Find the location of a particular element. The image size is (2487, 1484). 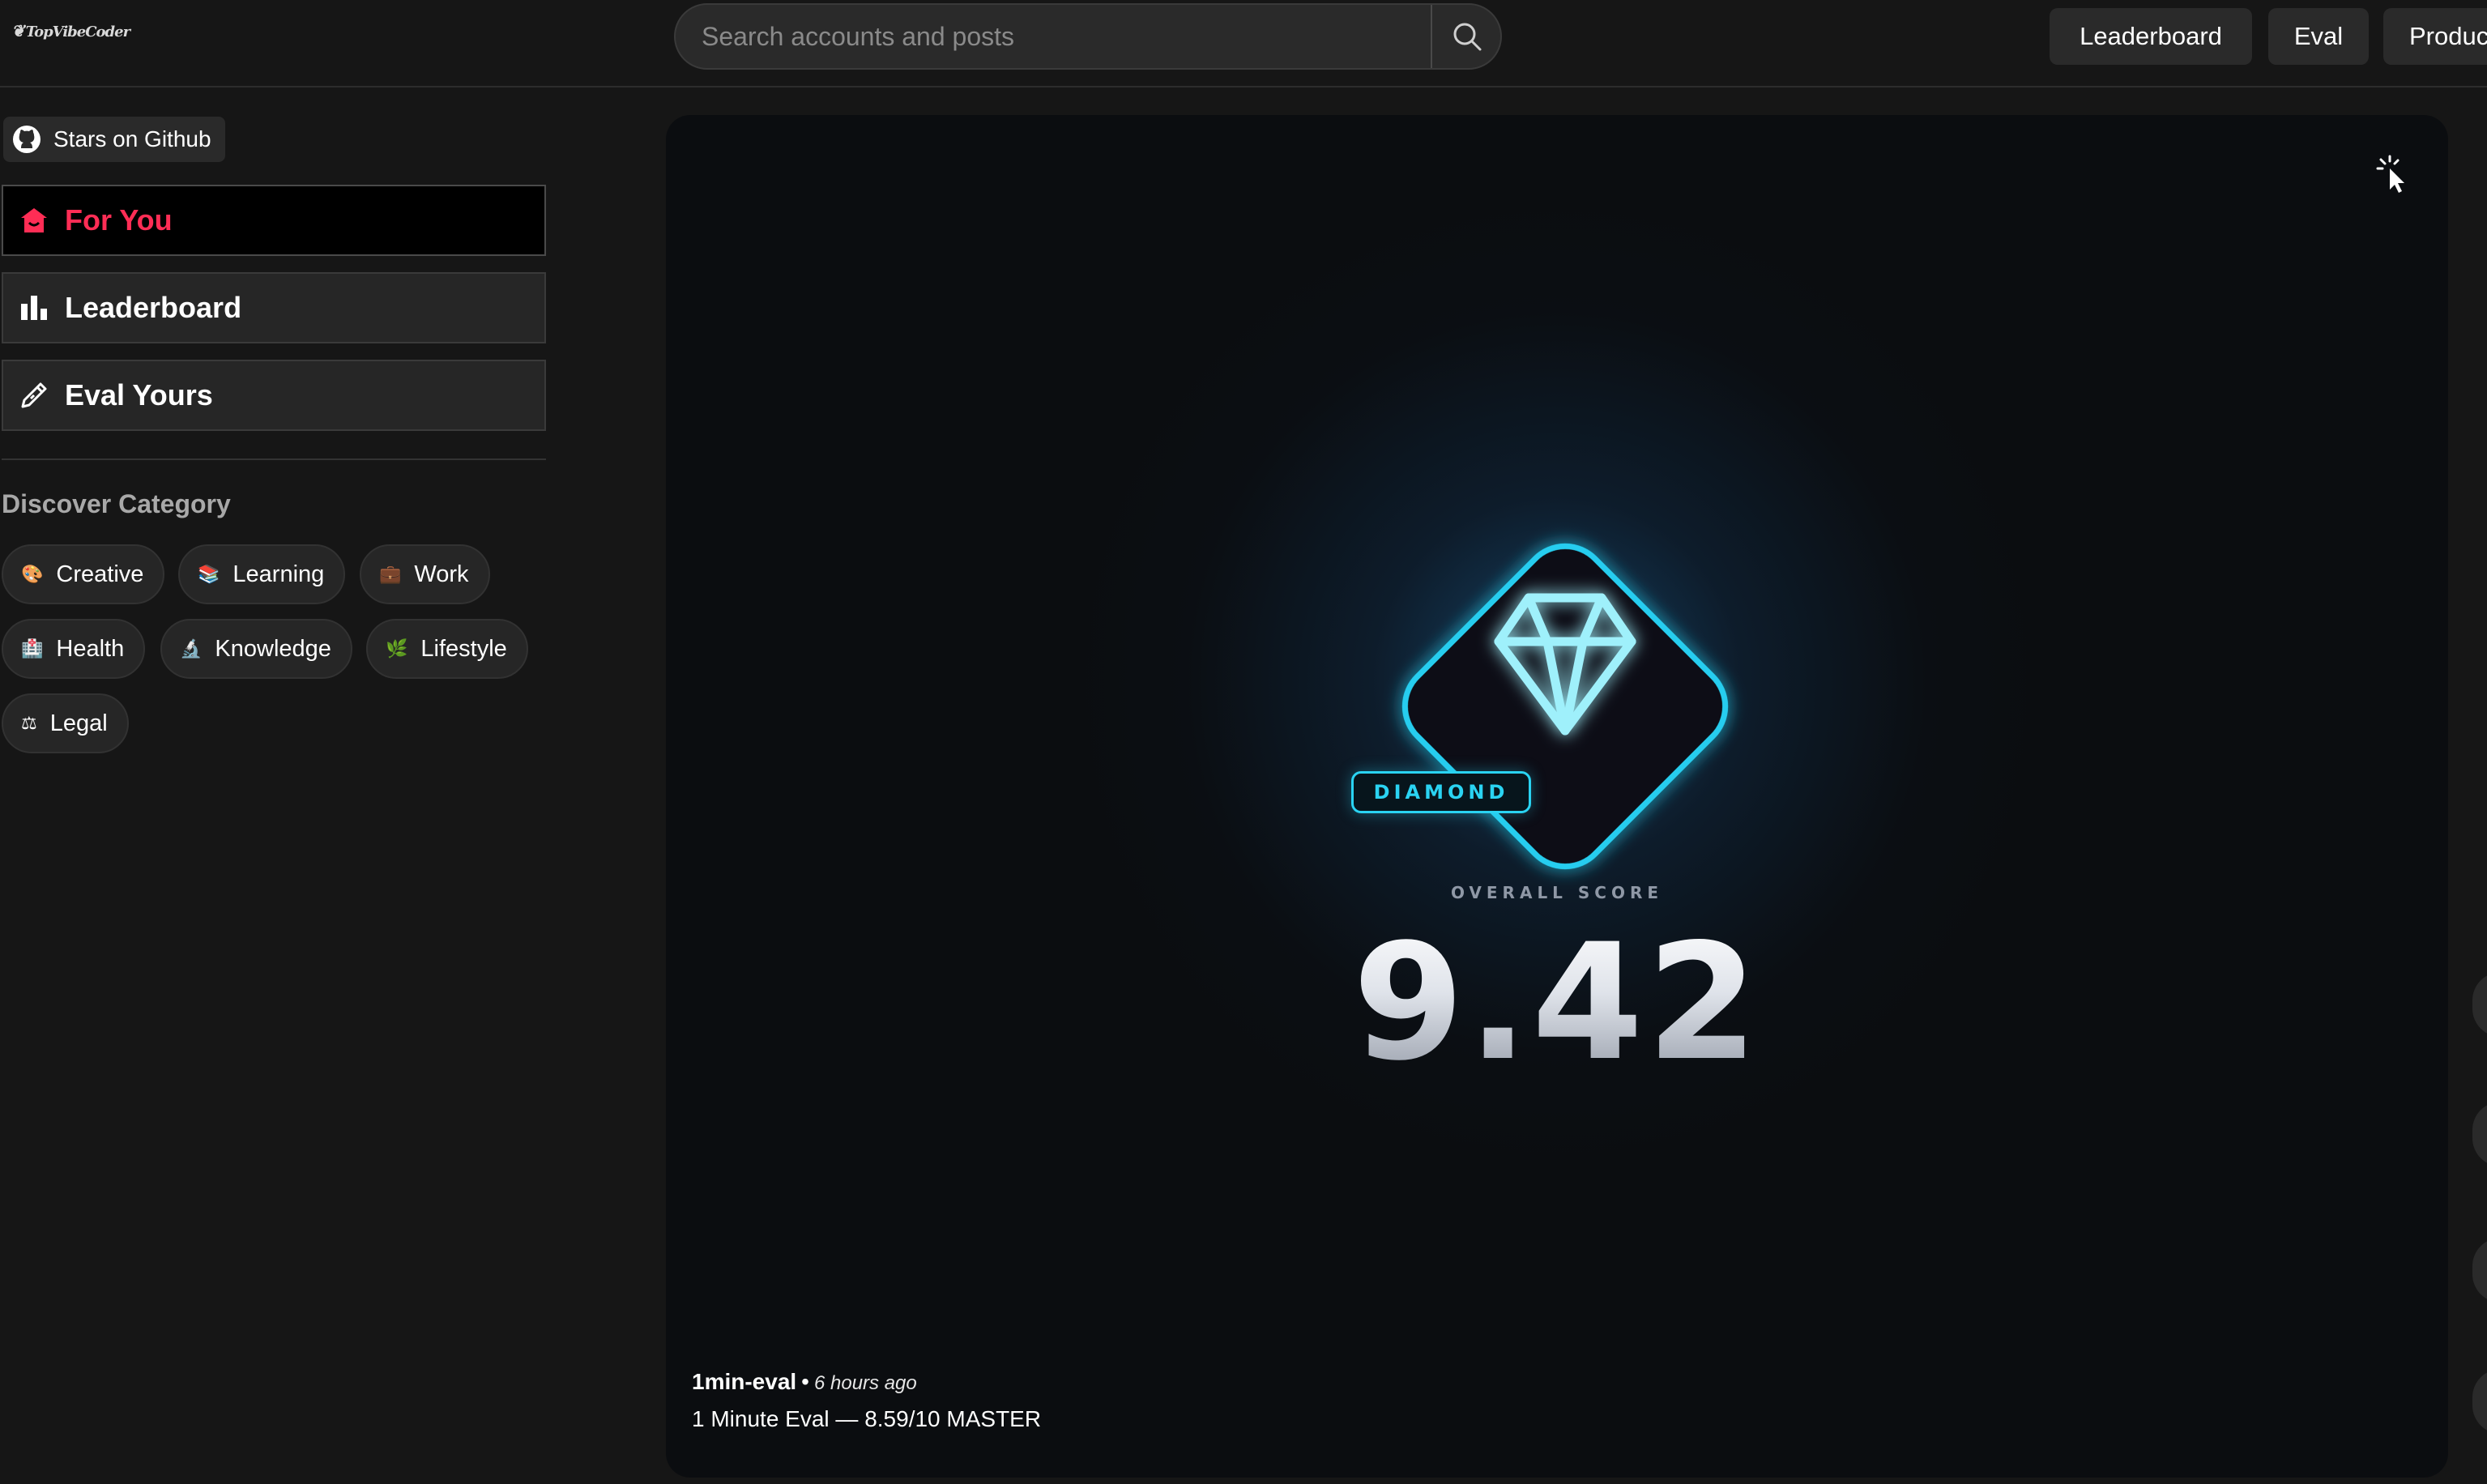

sidebar-item-label: Leaderboard is located at coordinates (153, 307).